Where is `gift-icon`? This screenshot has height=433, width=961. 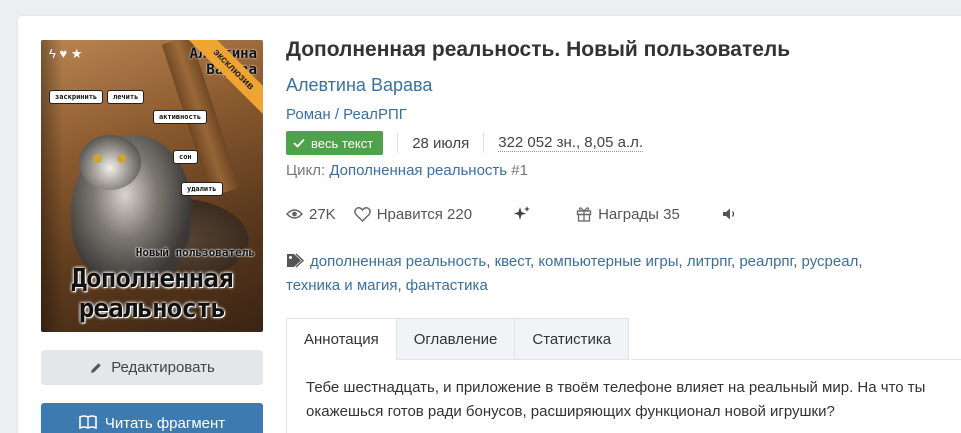 gift-icon is located at coordinates (584, 214).